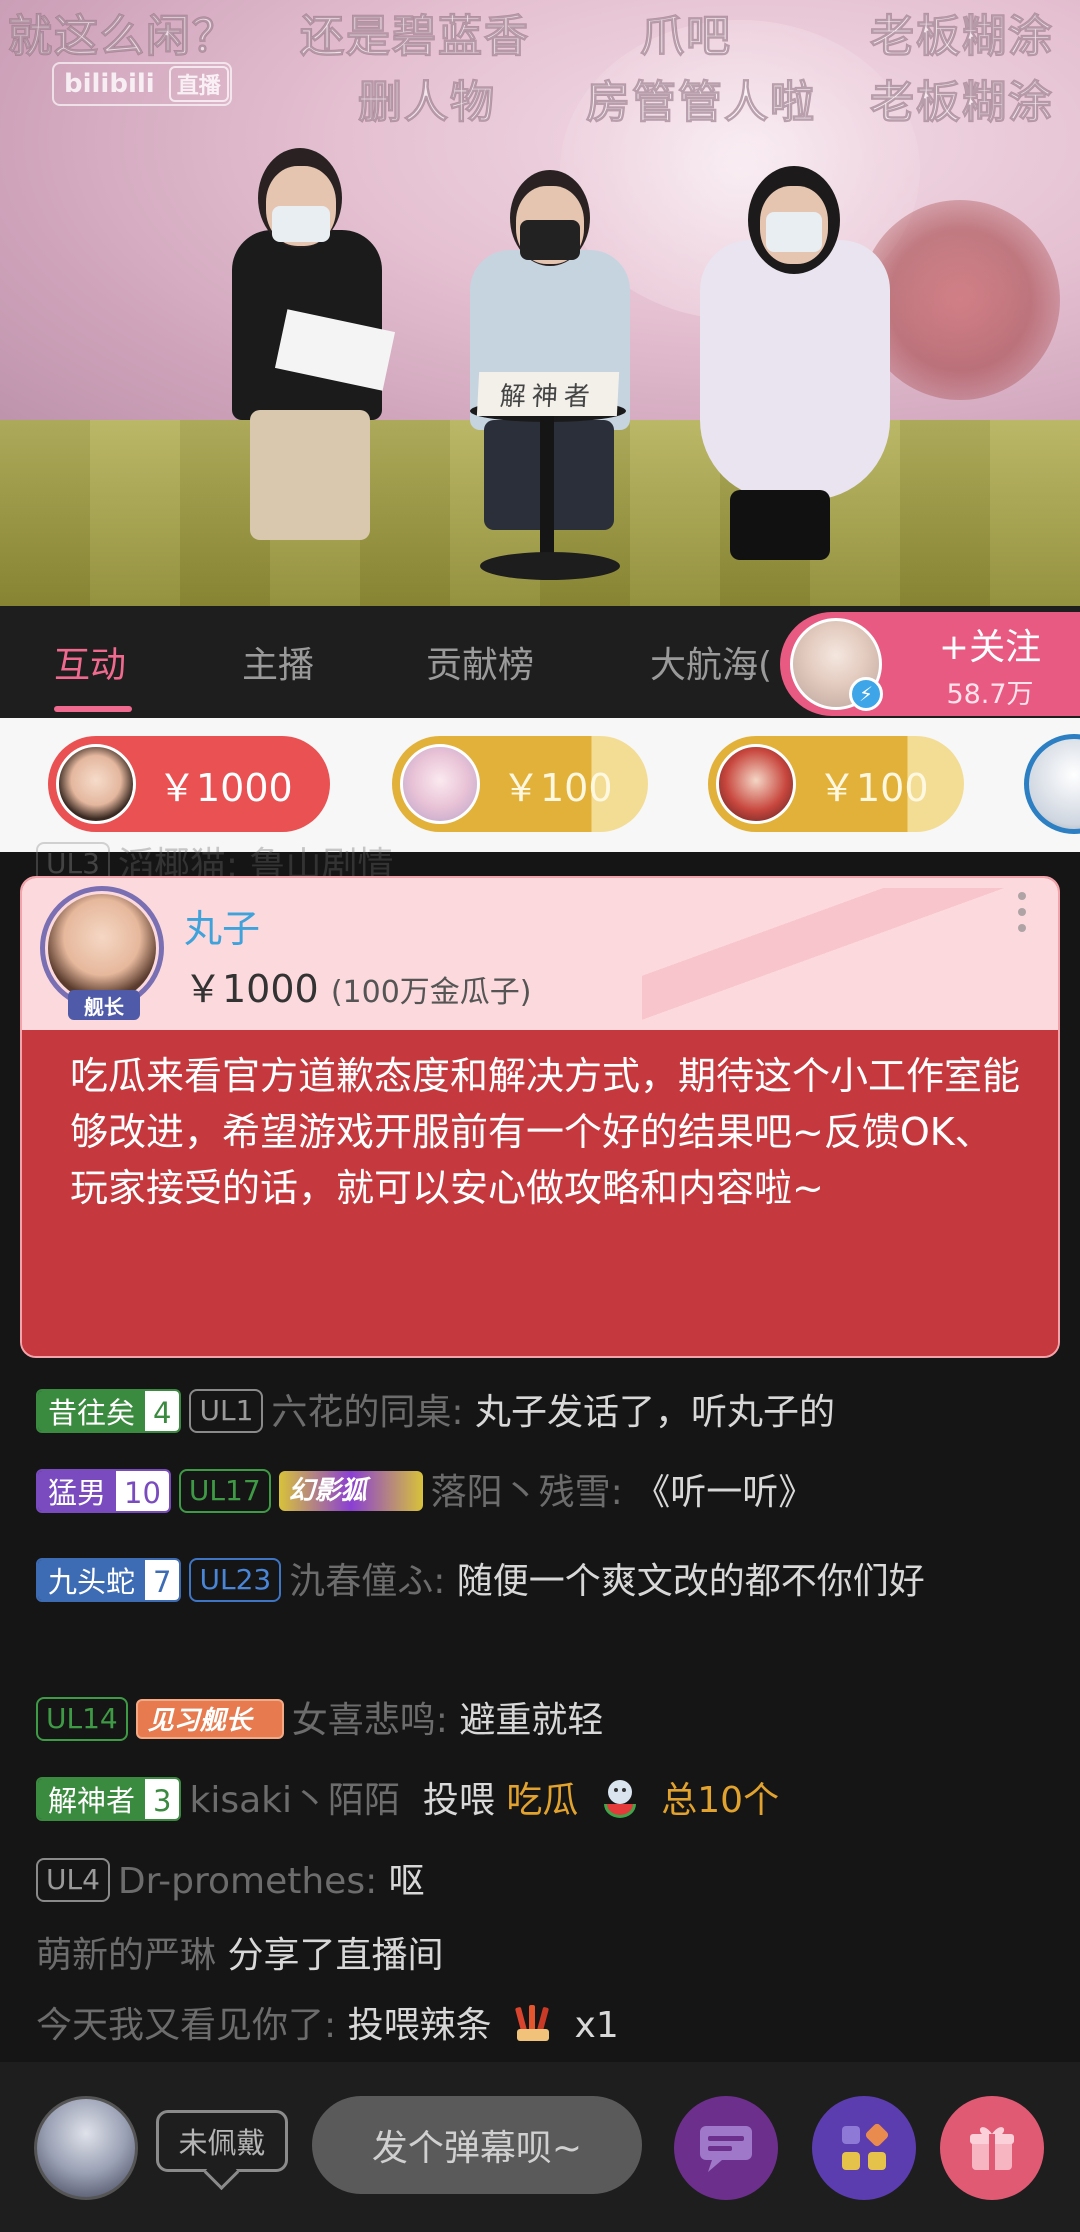 The width and height of the screenshot is (1080, 2232). What do you see at coordinates (532, 2023) in the screenshot?
I see `spicy-strip-gift-icon` at bounding box center [532, 2023].